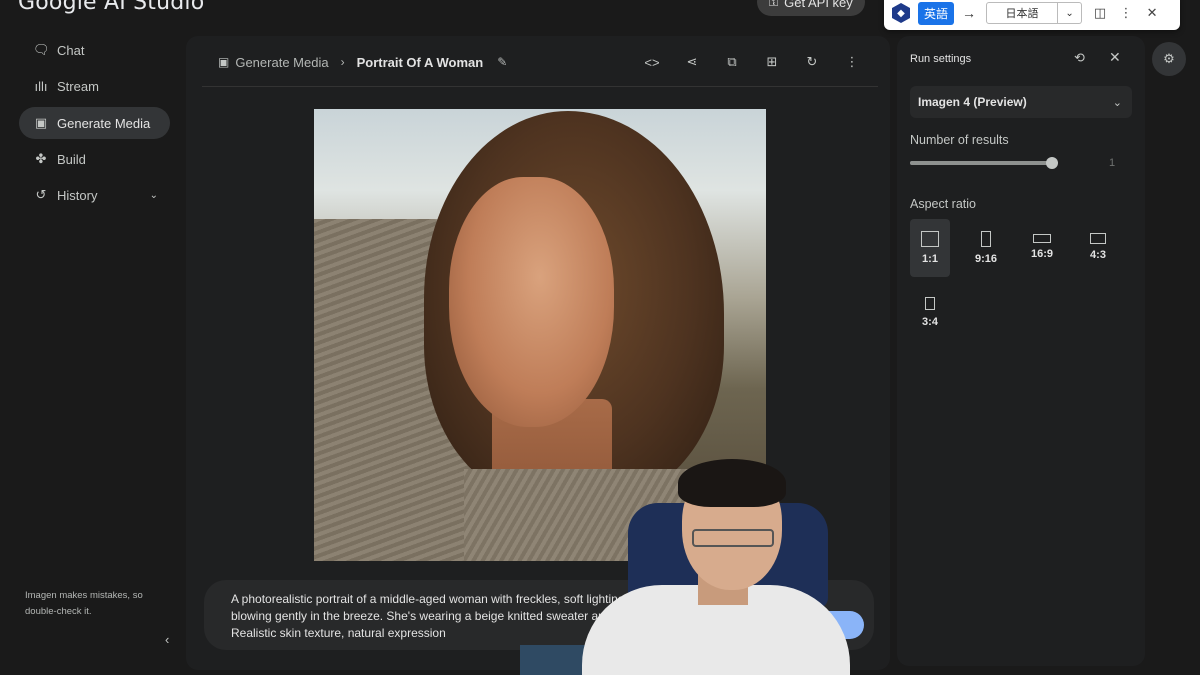 This screenshot has height=675, width=1200. Describe the element at coordinates (941, 59) in the screenshot. I see `settings-title: Run settings` at that location.